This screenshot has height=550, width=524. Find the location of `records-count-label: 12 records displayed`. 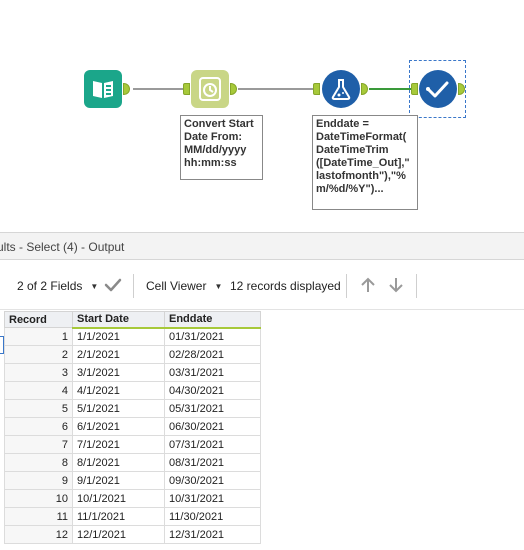

records-count-label: 12 records displayed is located at coordinates (285, 286).